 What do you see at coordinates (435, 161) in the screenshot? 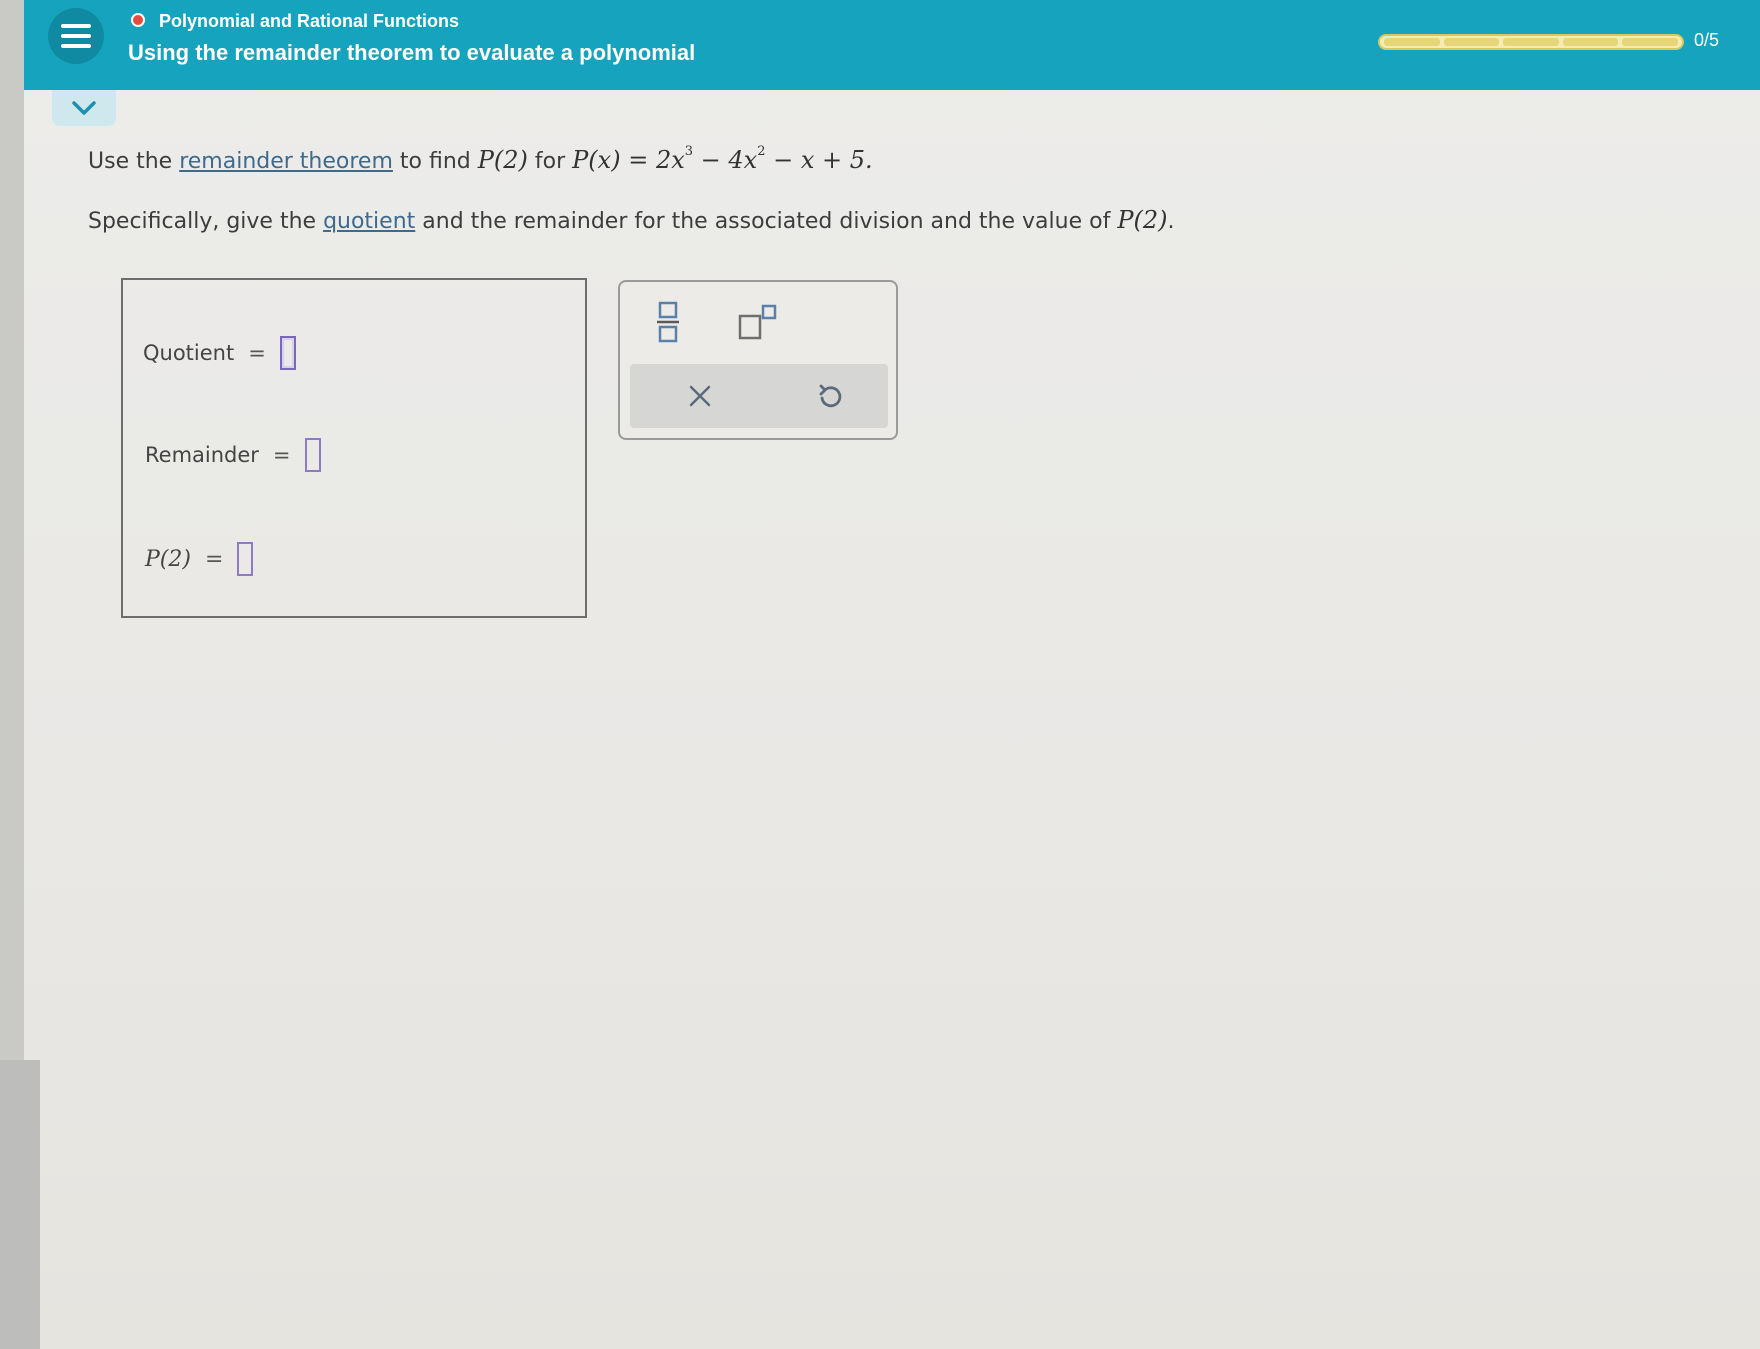
I see `problem-text: to find` at bounding box center [435, 161].